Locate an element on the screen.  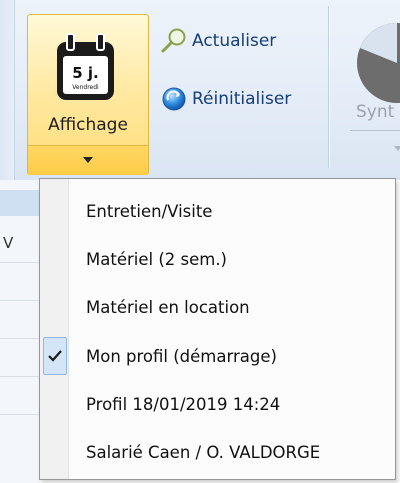
menu-item-entretien-visite: Entretien/Visite is located at coordinates (217, 211).